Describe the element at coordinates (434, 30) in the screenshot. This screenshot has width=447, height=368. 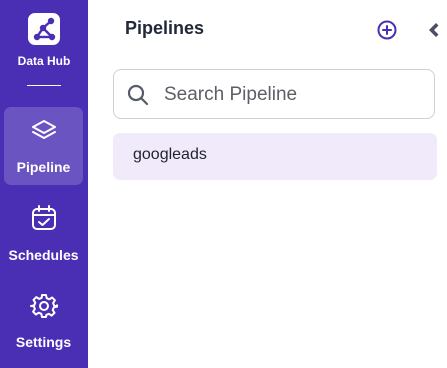
I see `chevron-left-icon` at that location.